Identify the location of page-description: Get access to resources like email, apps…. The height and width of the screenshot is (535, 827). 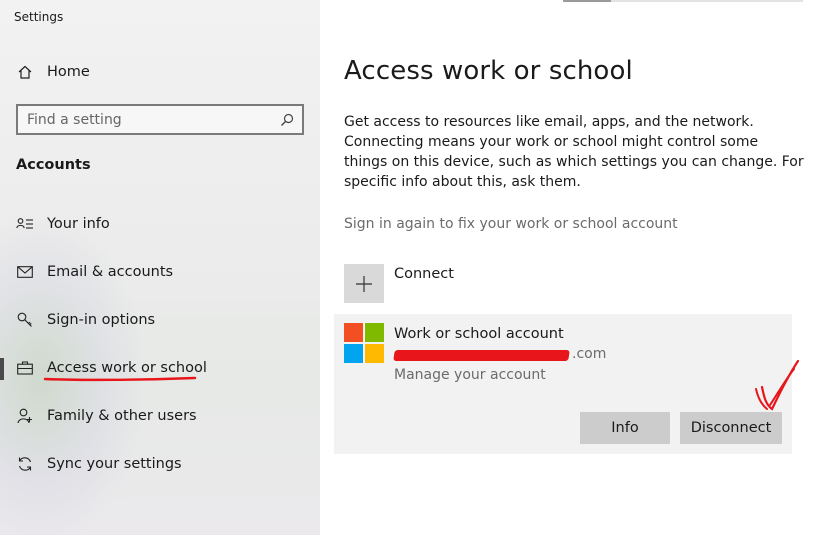
(574, 152).